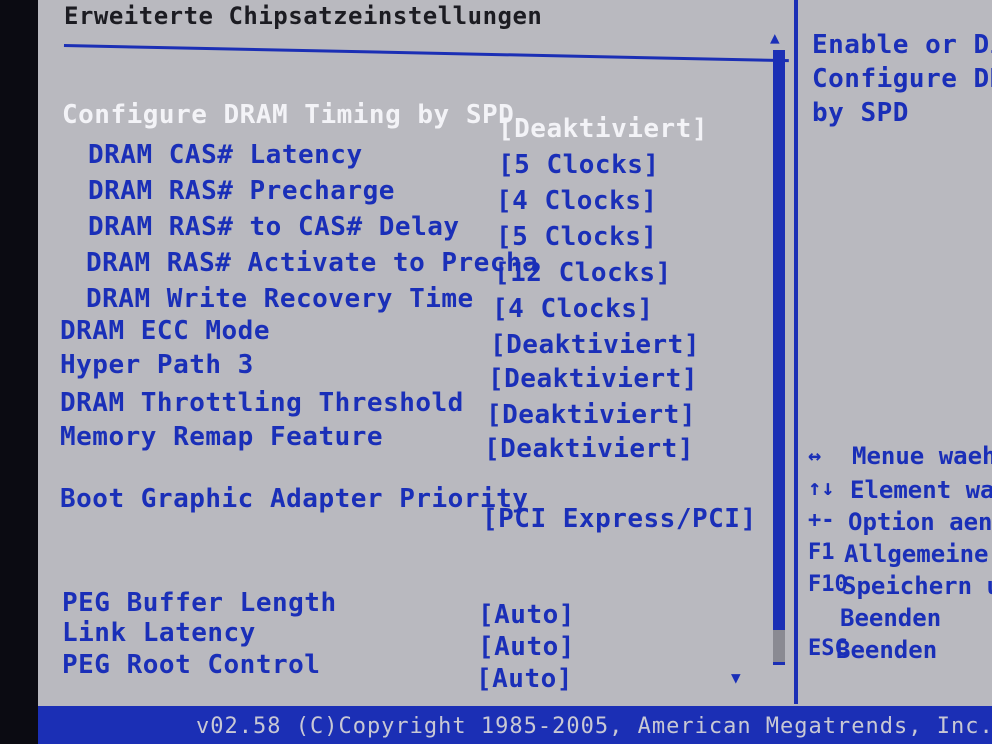 Image resolution: width=992 pixels, height=744 pixels. What do you see at coordinates (583, 273) in the screenshot?
I see `setting-value-ras-activate: [12 Clocks]` at bounding box center [583, 273].